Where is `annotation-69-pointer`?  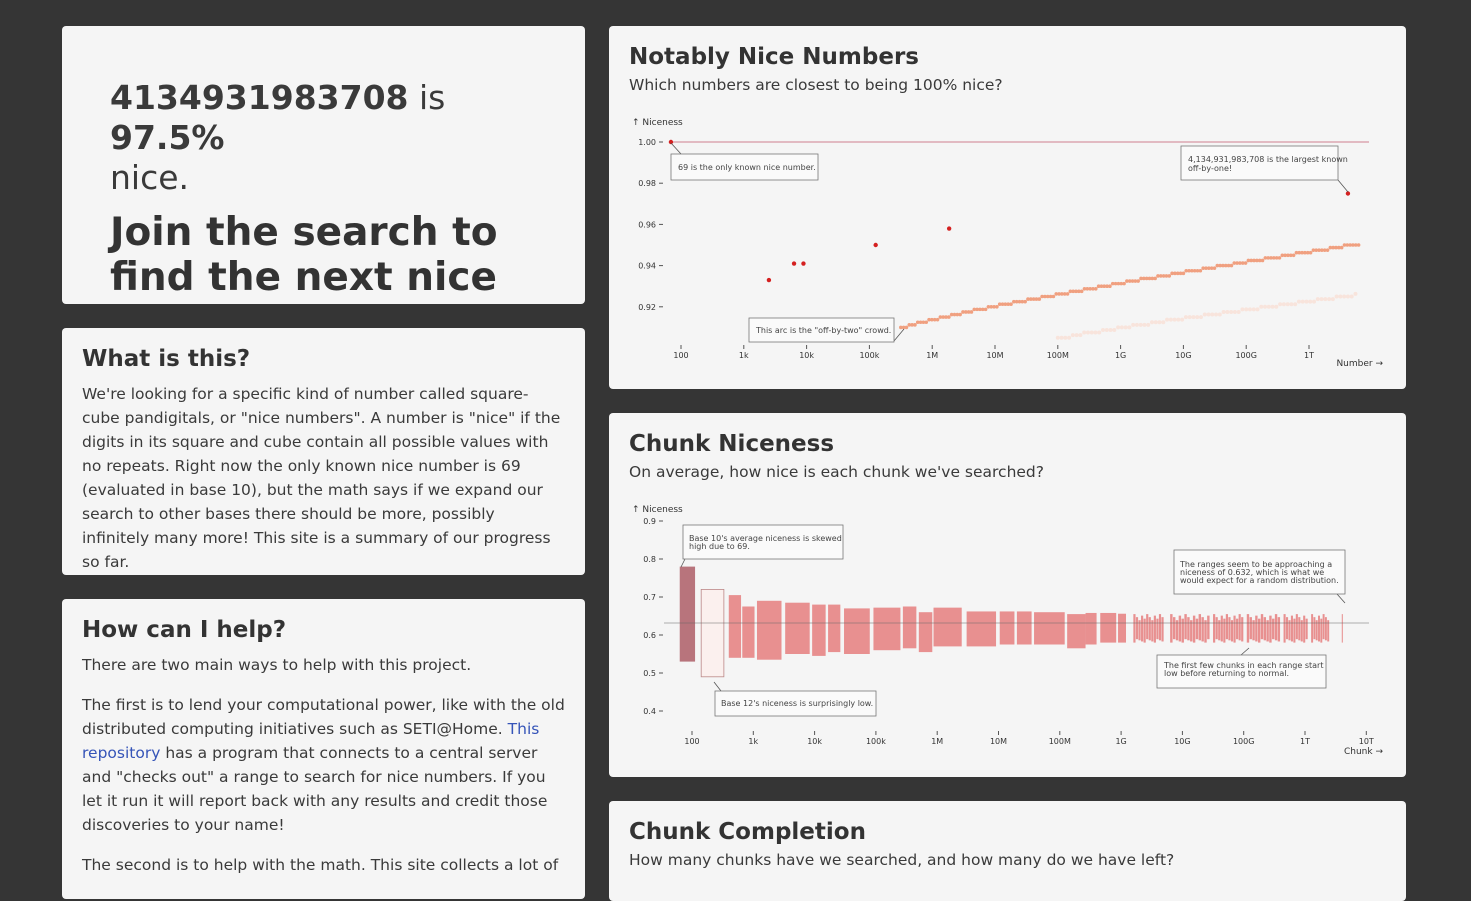 annotation-69-pointer is located at coordinates (676, 148).